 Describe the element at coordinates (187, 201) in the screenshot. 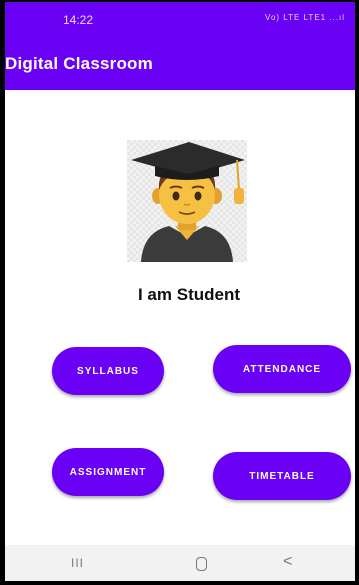

I see `student-graduate-icon` at that location.